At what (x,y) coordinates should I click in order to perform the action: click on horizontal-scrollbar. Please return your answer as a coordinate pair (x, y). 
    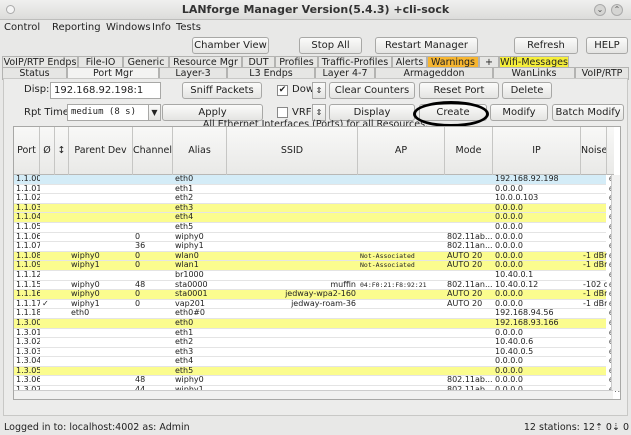
    Looking at the image, I should click on (313, 394).